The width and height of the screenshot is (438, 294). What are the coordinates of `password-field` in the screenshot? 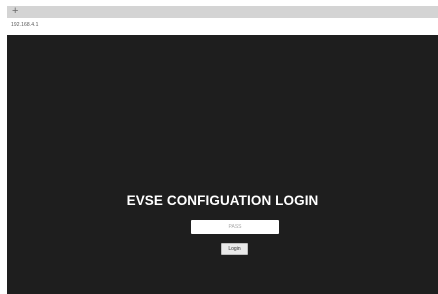 It's located at (235, 227).